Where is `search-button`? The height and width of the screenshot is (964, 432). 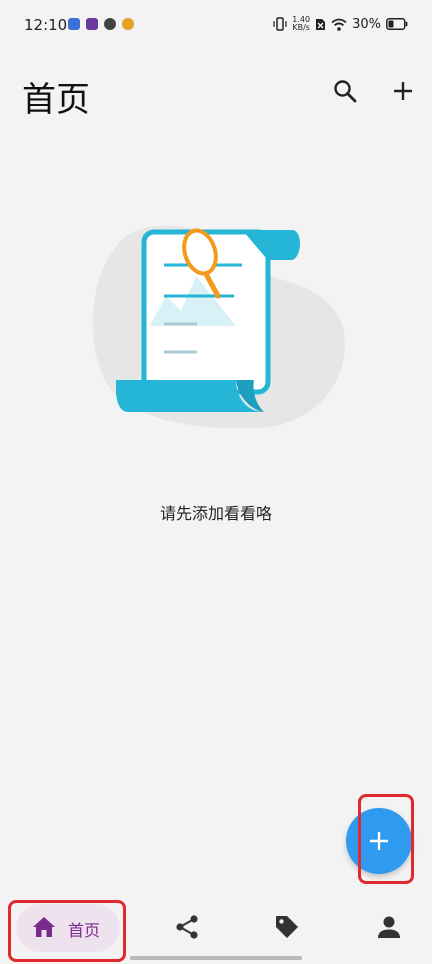
search-button is located at coordinates (345, 91).